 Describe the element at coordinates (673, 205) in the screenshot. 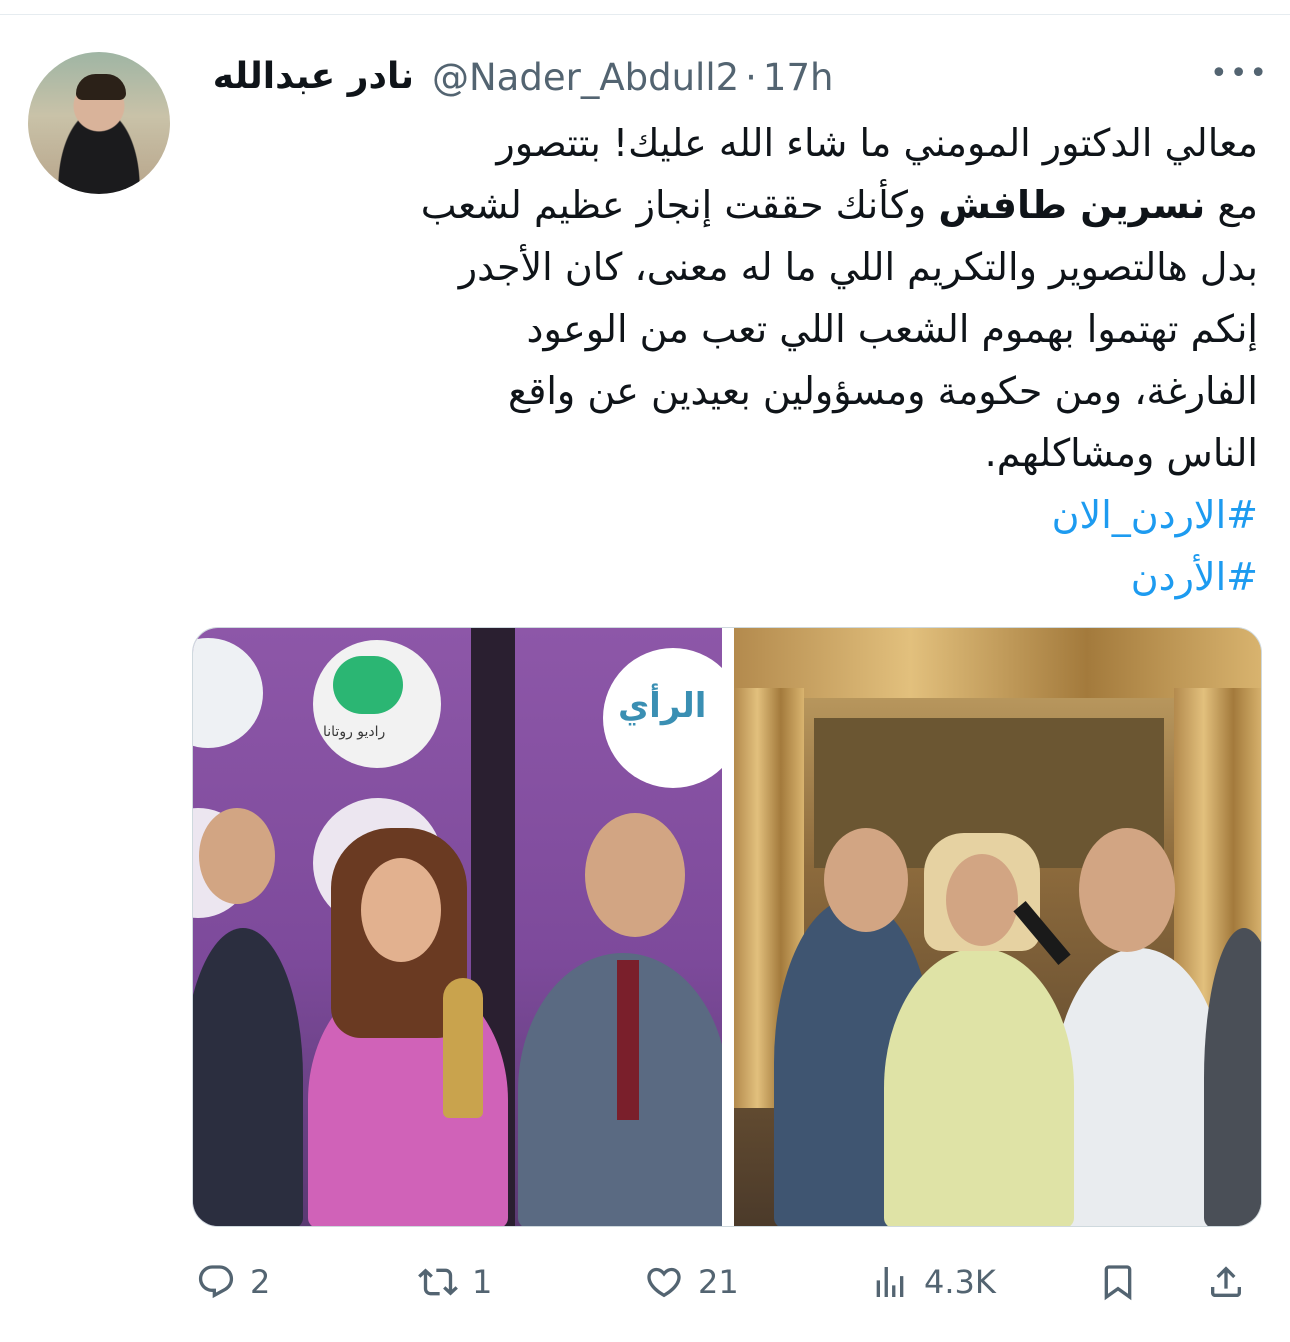

I see `tweet-line-2-rest: وكأنك حققت إنجاز عظيم لشعب` at that location.